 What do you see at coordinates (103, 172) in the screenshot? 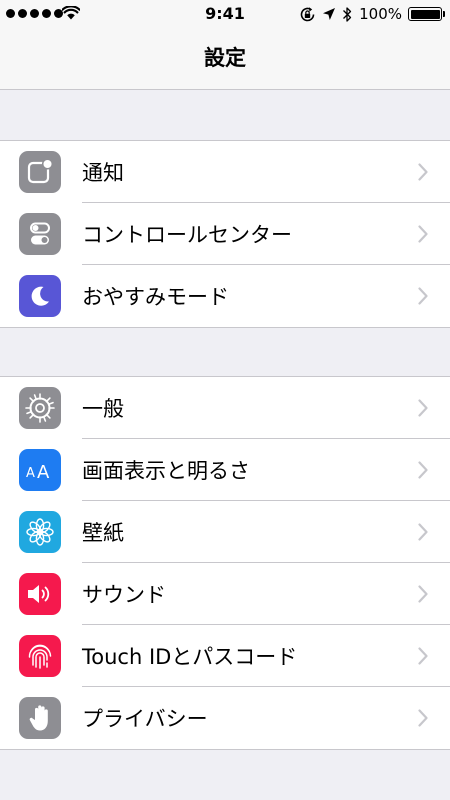
I see `row-label: 通知` at bounding box center [103, 172].